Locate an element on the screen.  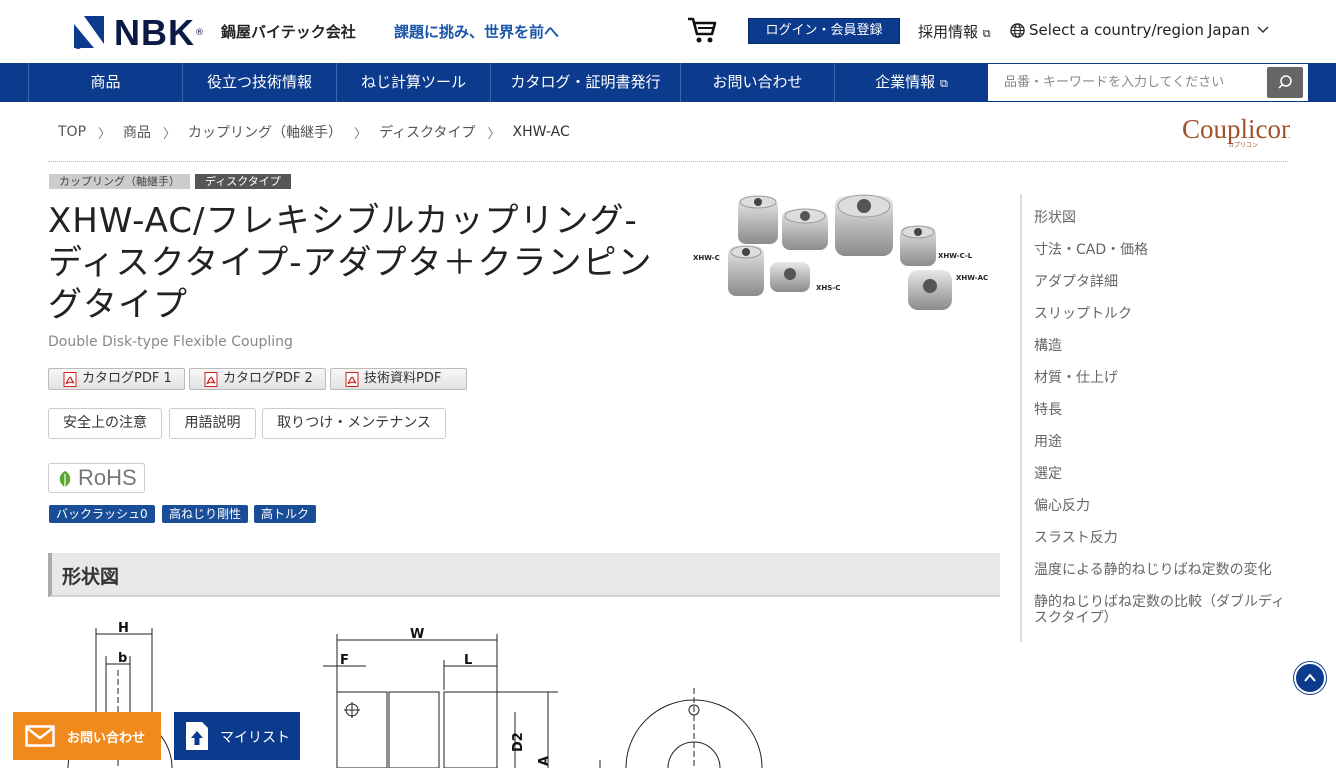
scroll-to-top-button is located at coordinates (1310, 678).